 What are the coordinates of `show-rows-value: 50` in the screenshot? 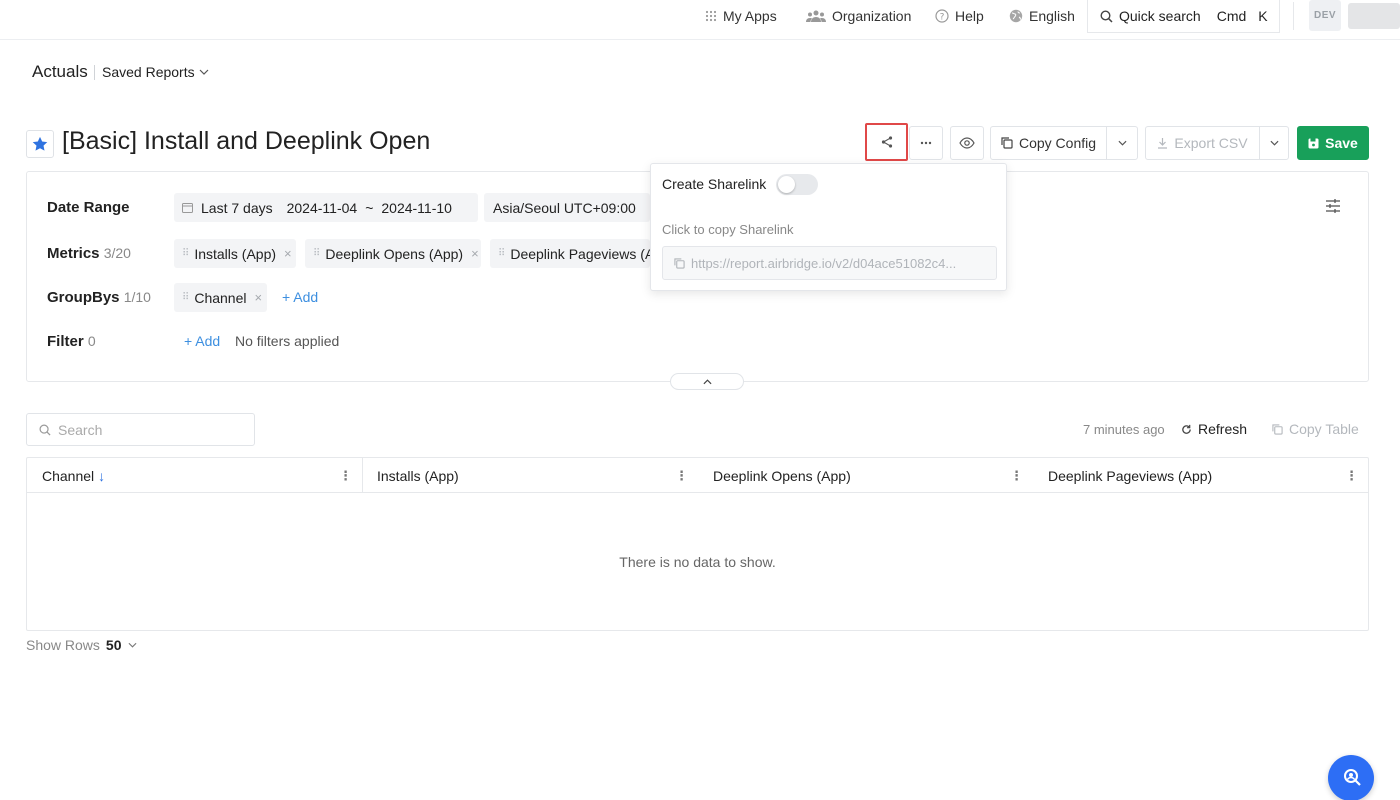 It's located at (113, 645).